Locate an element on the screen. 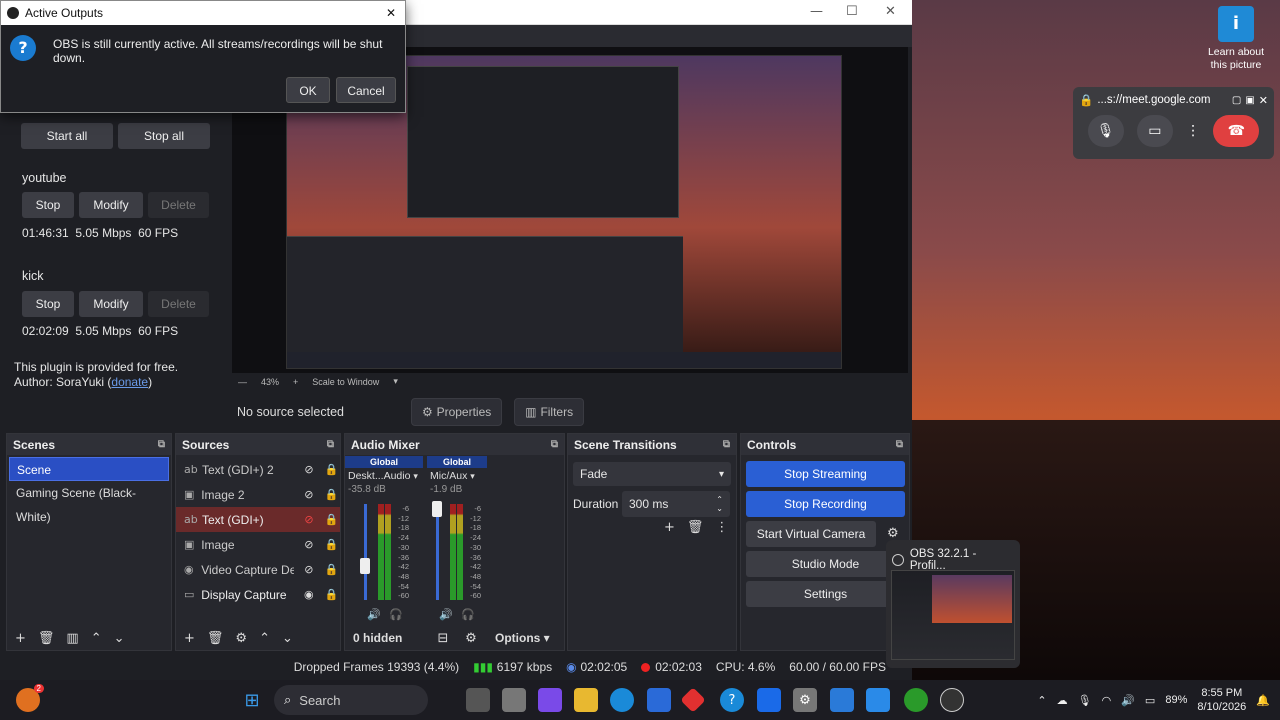 This screenshot has height=720, width=1280. zoom-out-icon: — is located at coordinates (242, 382).